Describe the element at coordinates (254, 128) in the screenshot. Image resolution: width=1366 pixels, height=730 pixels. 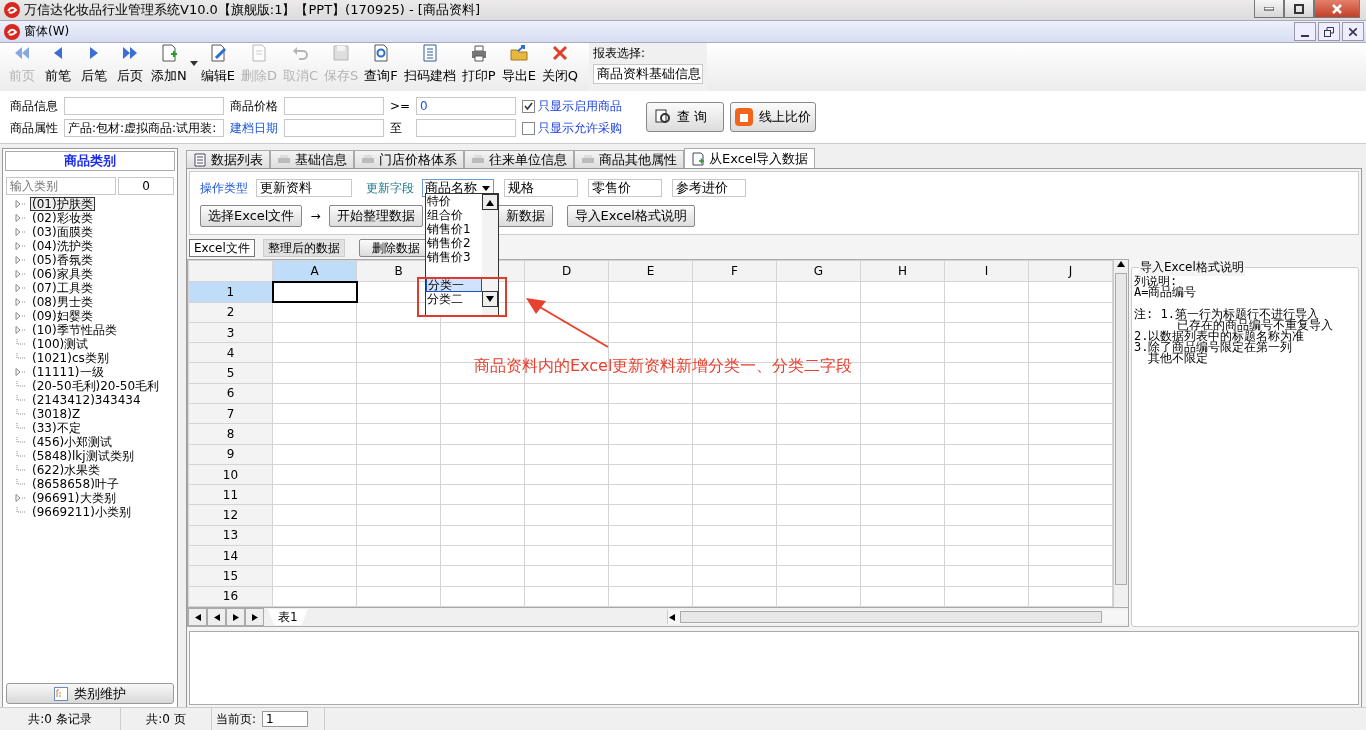
I see `field-label: 建档日期` at that location.